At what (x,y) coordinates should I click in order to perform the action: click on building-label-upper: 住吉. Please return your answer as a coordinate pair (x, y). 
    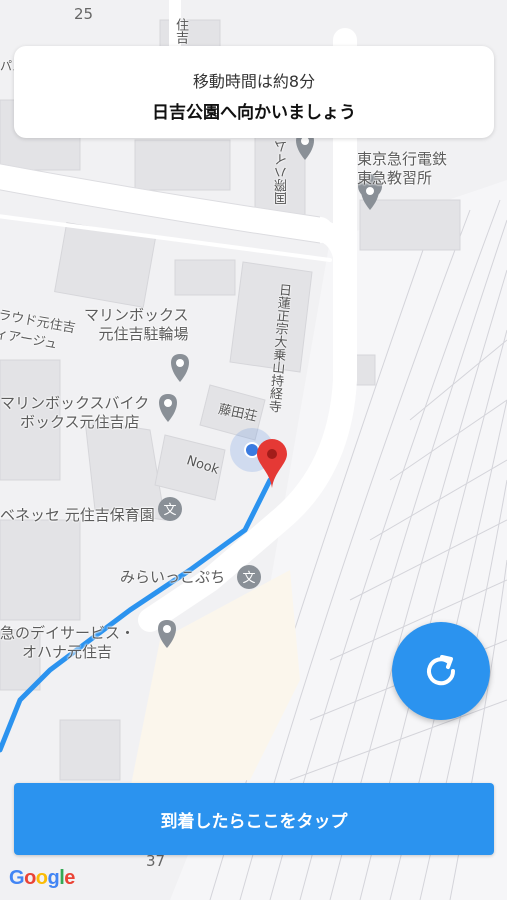
    Looking at the image, I should click on (180, 31).